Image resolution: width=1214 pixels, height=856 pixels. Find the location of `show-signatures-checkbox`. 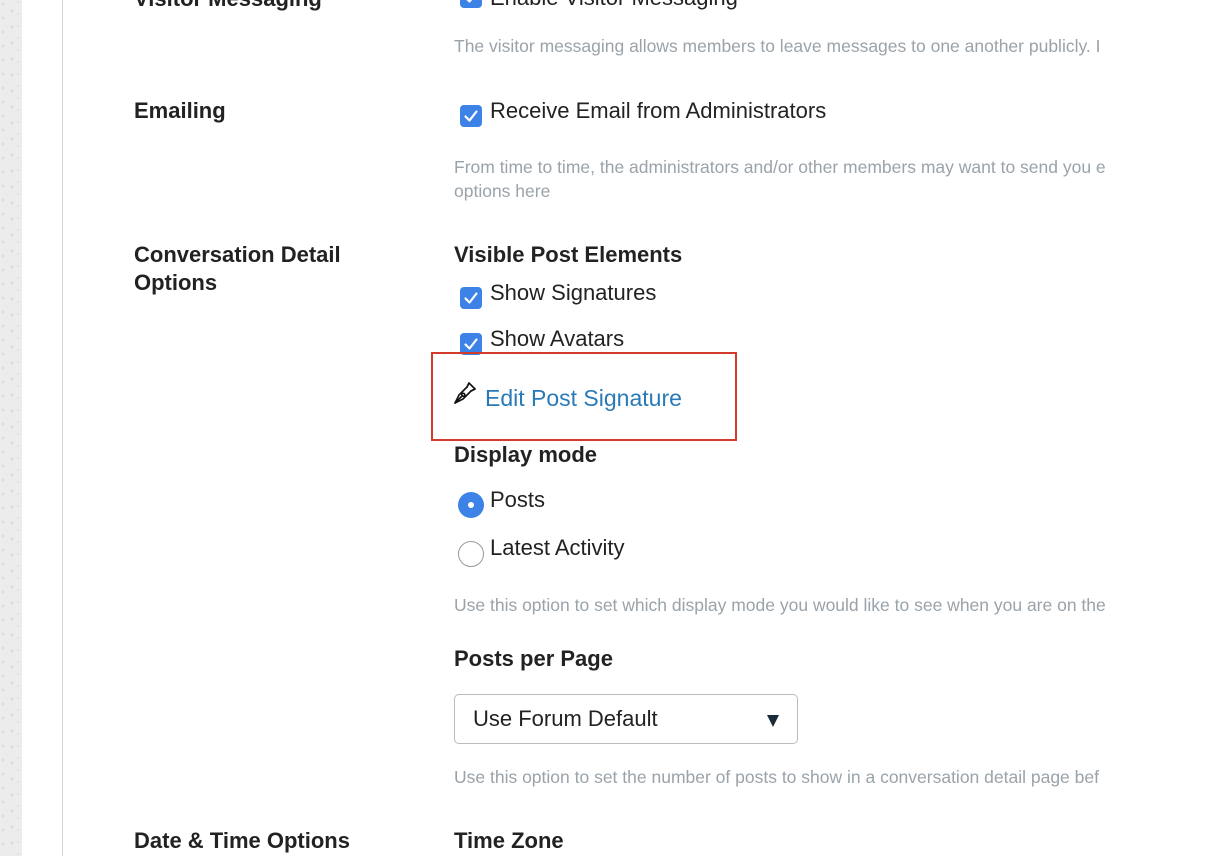

show-signatures-checkbox is located at coordinates (471, 298).